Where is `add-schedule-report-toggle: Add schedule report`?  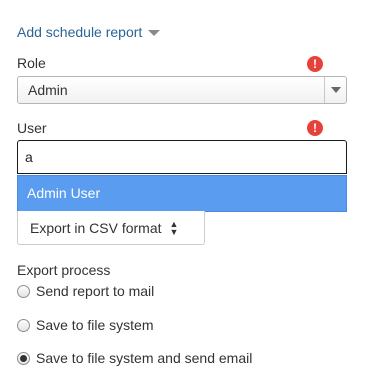
add-schedule-report-toggle: Add schedule report is located at coordinates (89, 32).